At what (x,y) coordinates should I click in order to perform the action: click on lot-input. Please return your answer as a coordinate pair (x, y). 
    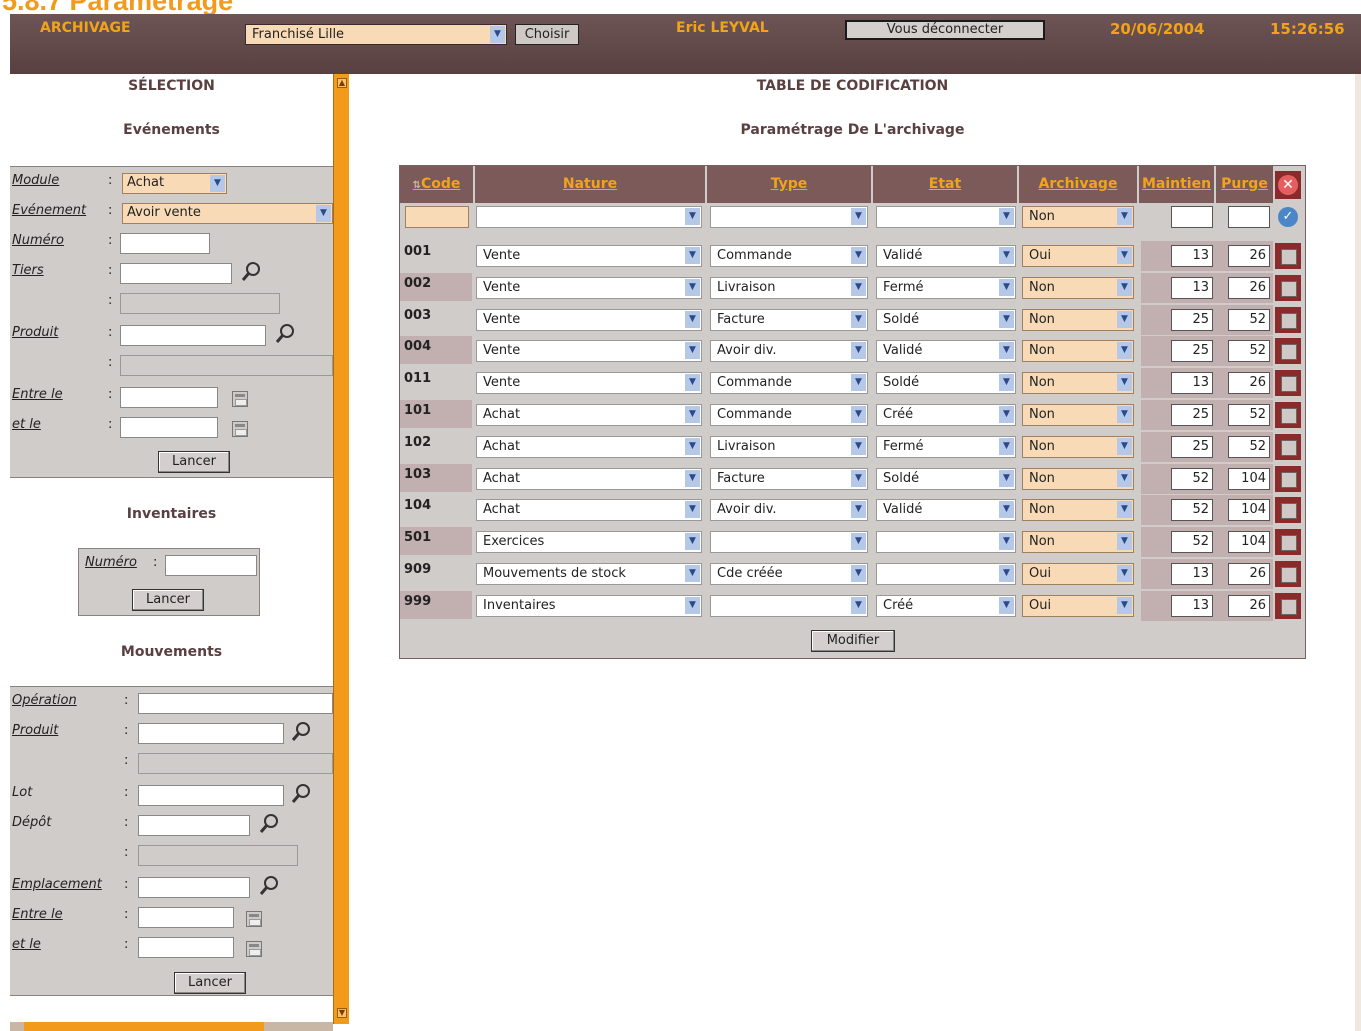
    Looking at the image, I should click on (211, 795).